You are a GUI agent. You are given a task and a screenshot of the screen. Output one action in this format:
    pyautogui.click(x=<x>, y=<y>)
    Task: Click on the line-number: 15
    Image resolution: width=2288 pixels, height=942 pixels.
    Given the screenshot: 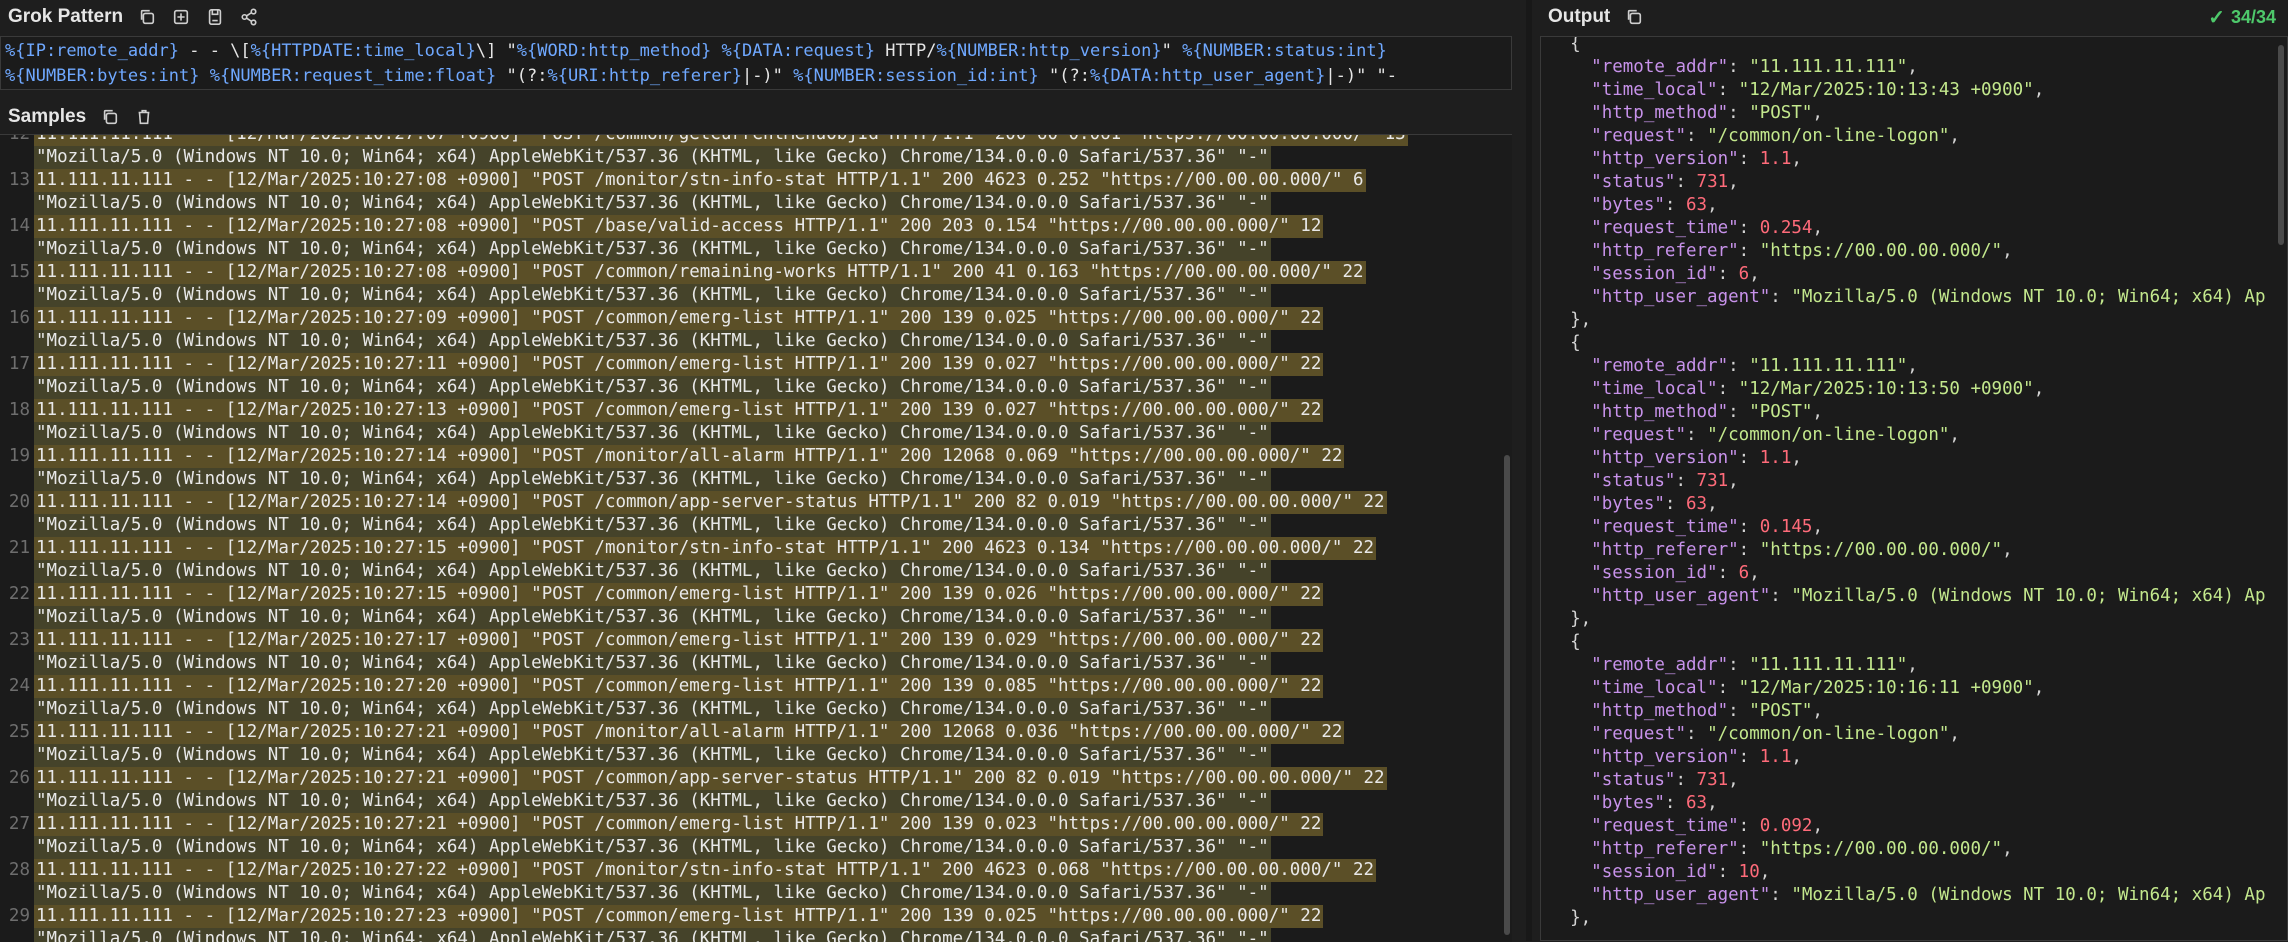 What is the action you would take?
    pyautogui.click(x=19, y=272)
    